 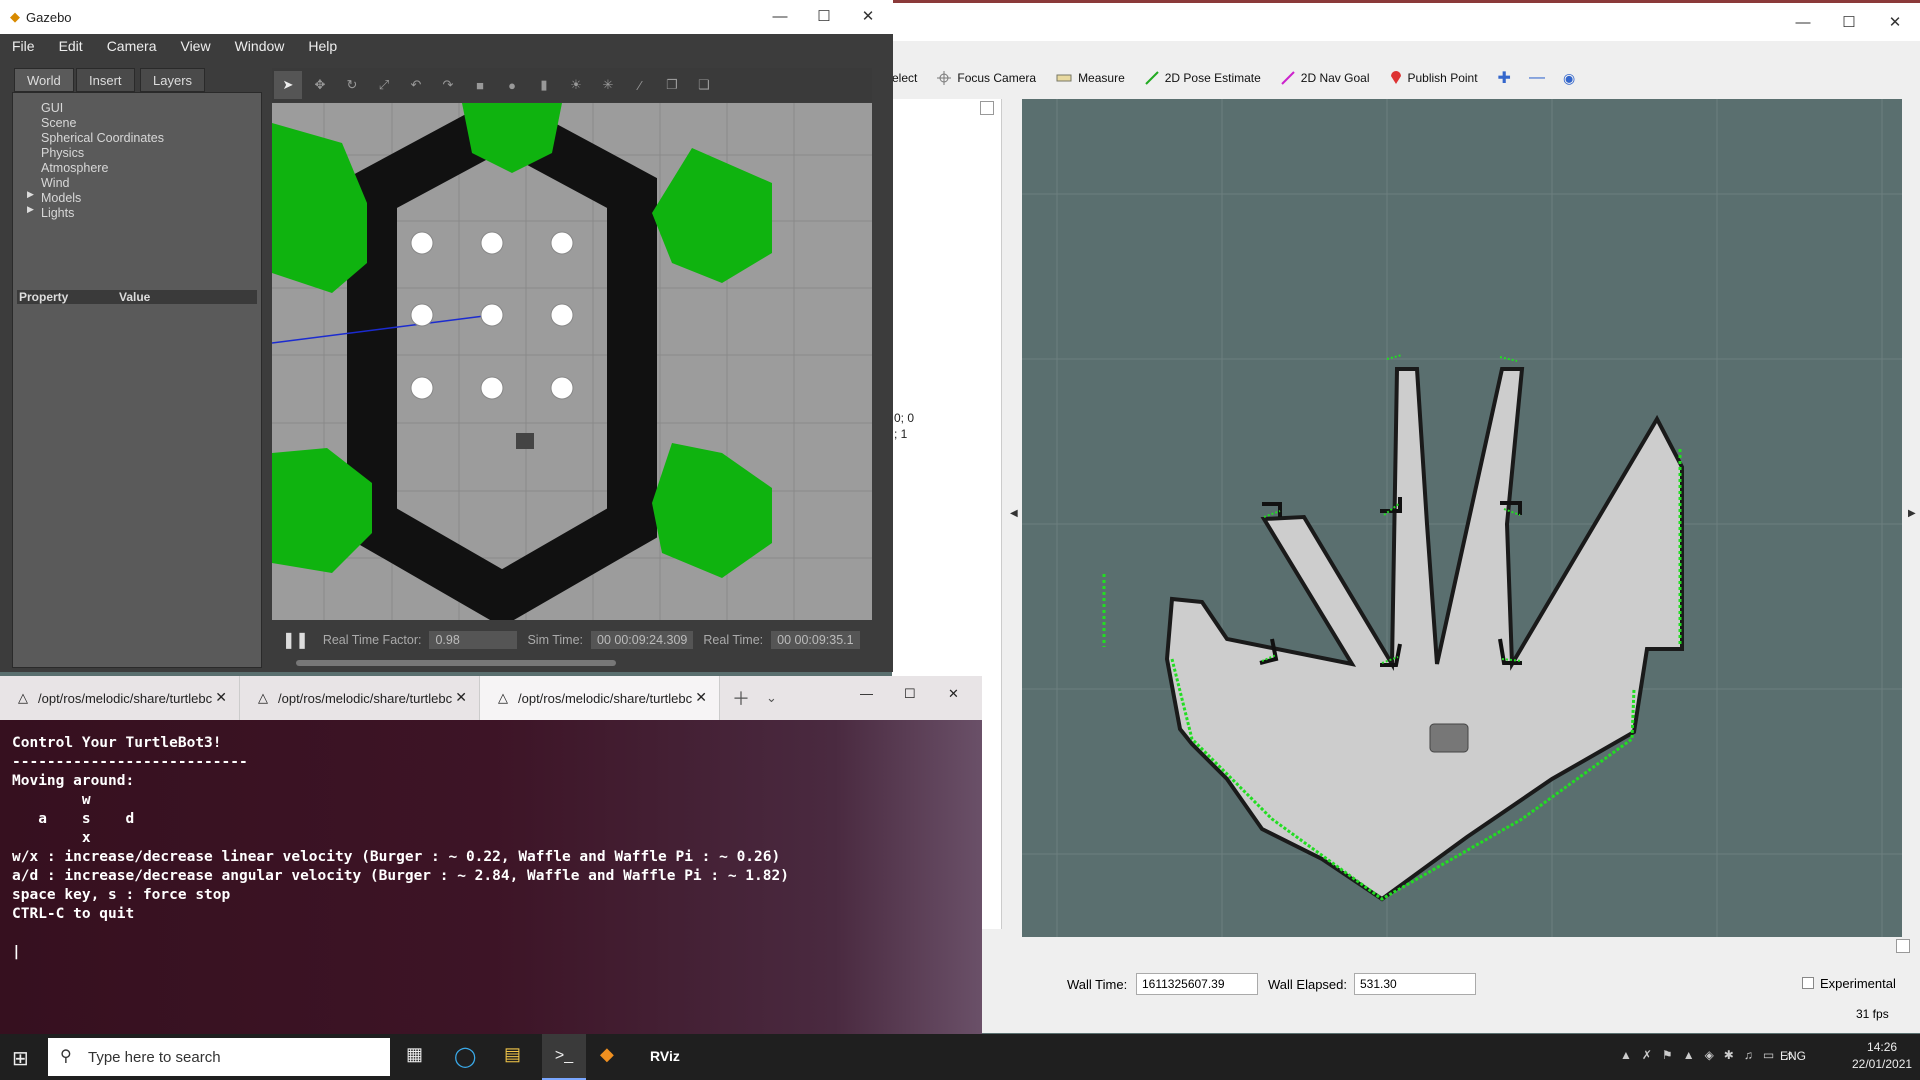 I want to click on gazebo-scrollbar, so click(x=456, y=663).